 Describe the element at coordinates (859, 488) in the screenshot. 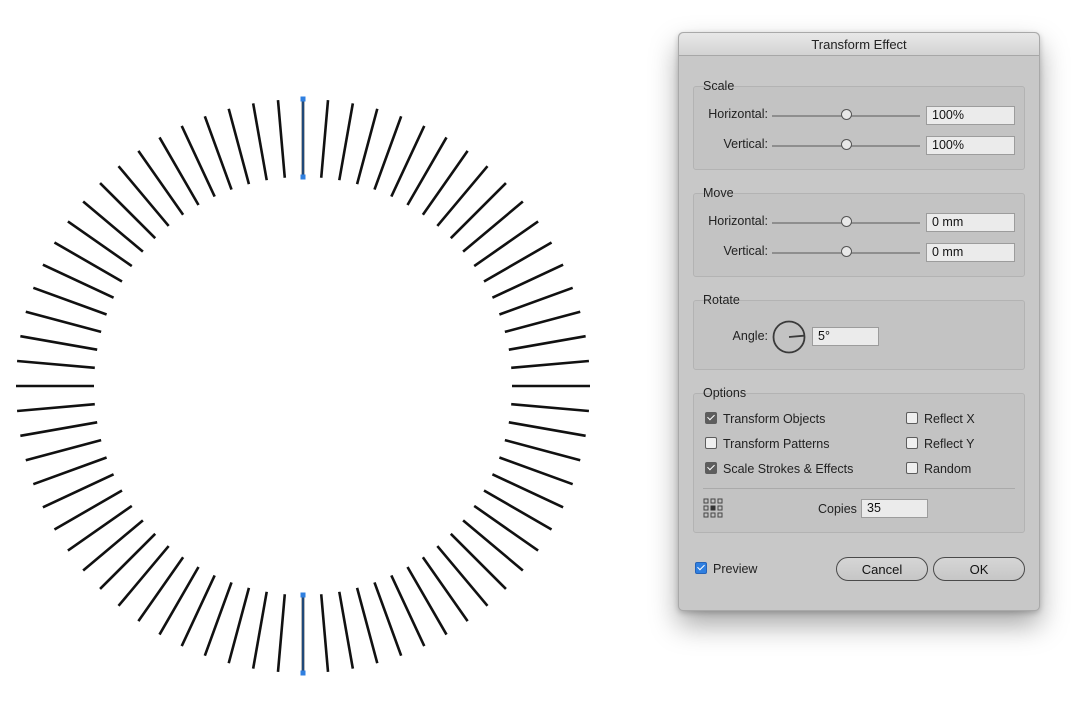

I see `options-separator` at that location.